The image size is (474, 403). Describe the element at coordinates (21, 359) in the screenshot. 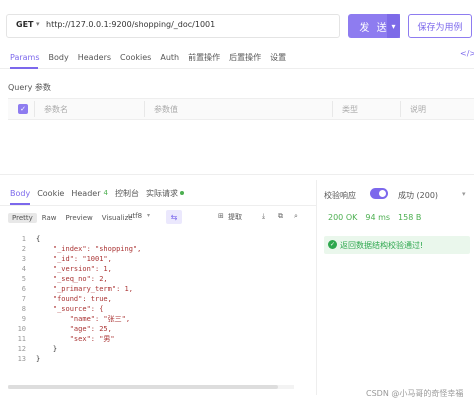

I see `line-number: 13` at that location.